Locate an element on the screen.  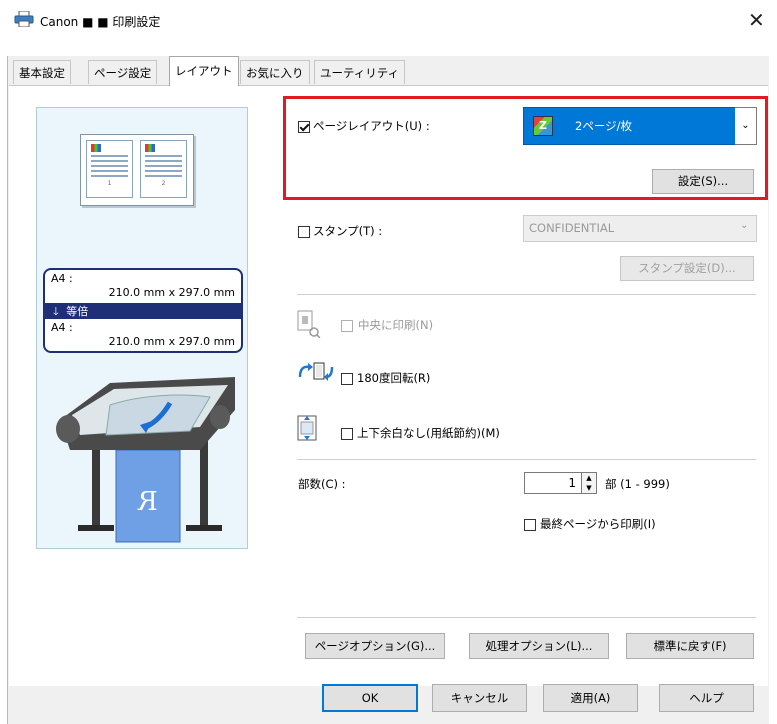
center-print-checkbox is located at coordinates (347, 325).